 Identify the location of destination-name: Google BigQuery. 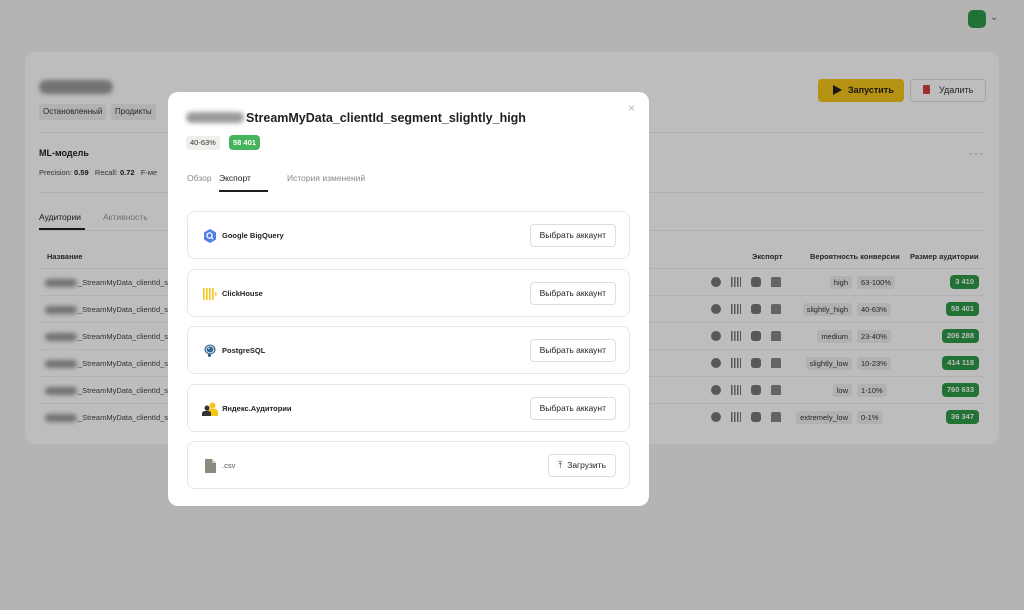
(253, 235).